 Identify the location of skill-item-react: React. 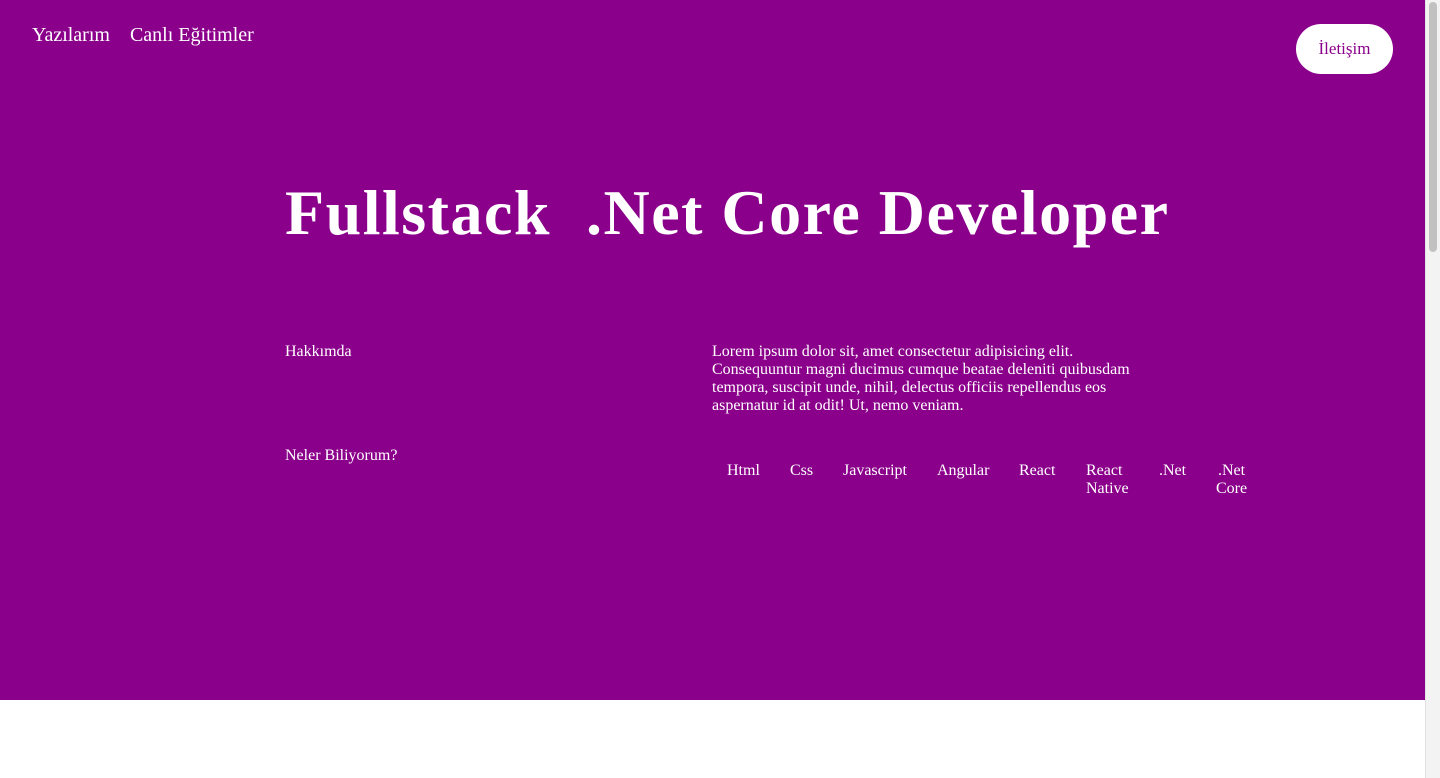
(1037, 470).